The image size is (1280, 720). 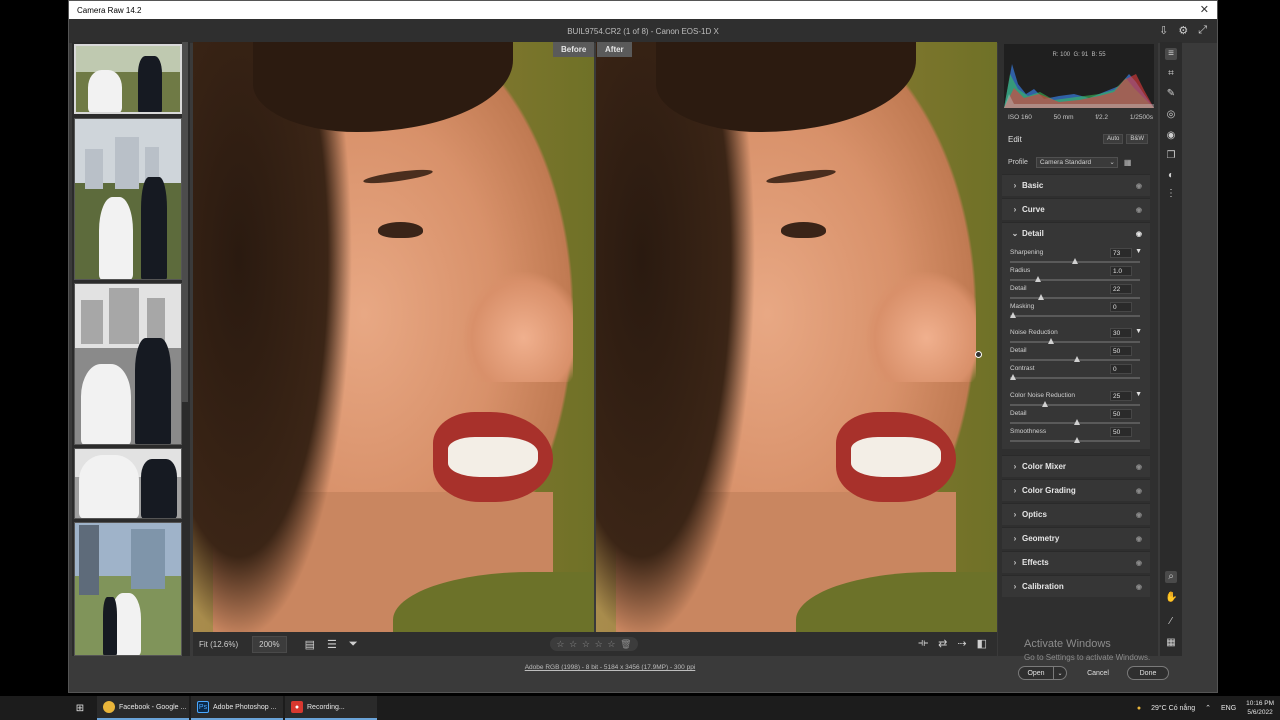 I want to click on cancel-button: Cancel, so click(x=1098, y=673).